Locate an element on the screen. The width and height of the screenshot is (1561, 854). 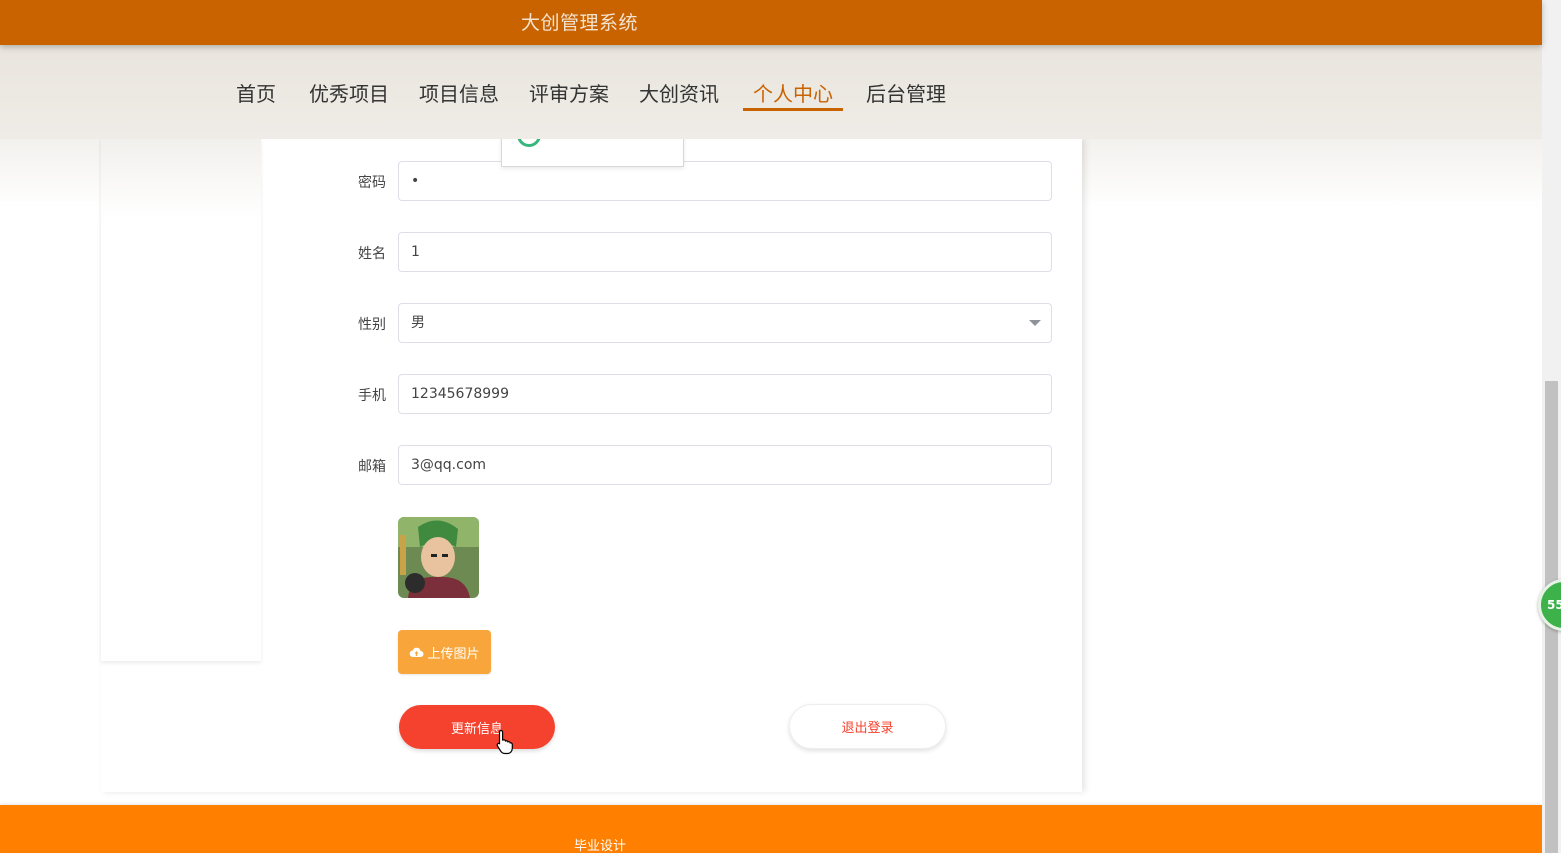
top-header: 大创管理系统 is located at coordinates (771, 22).